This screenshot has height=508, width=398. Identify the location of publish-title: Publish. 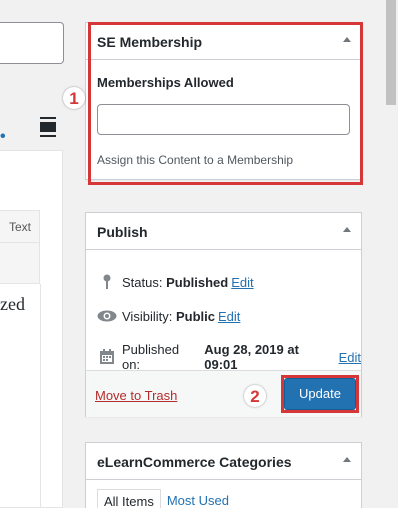
(122, 232).